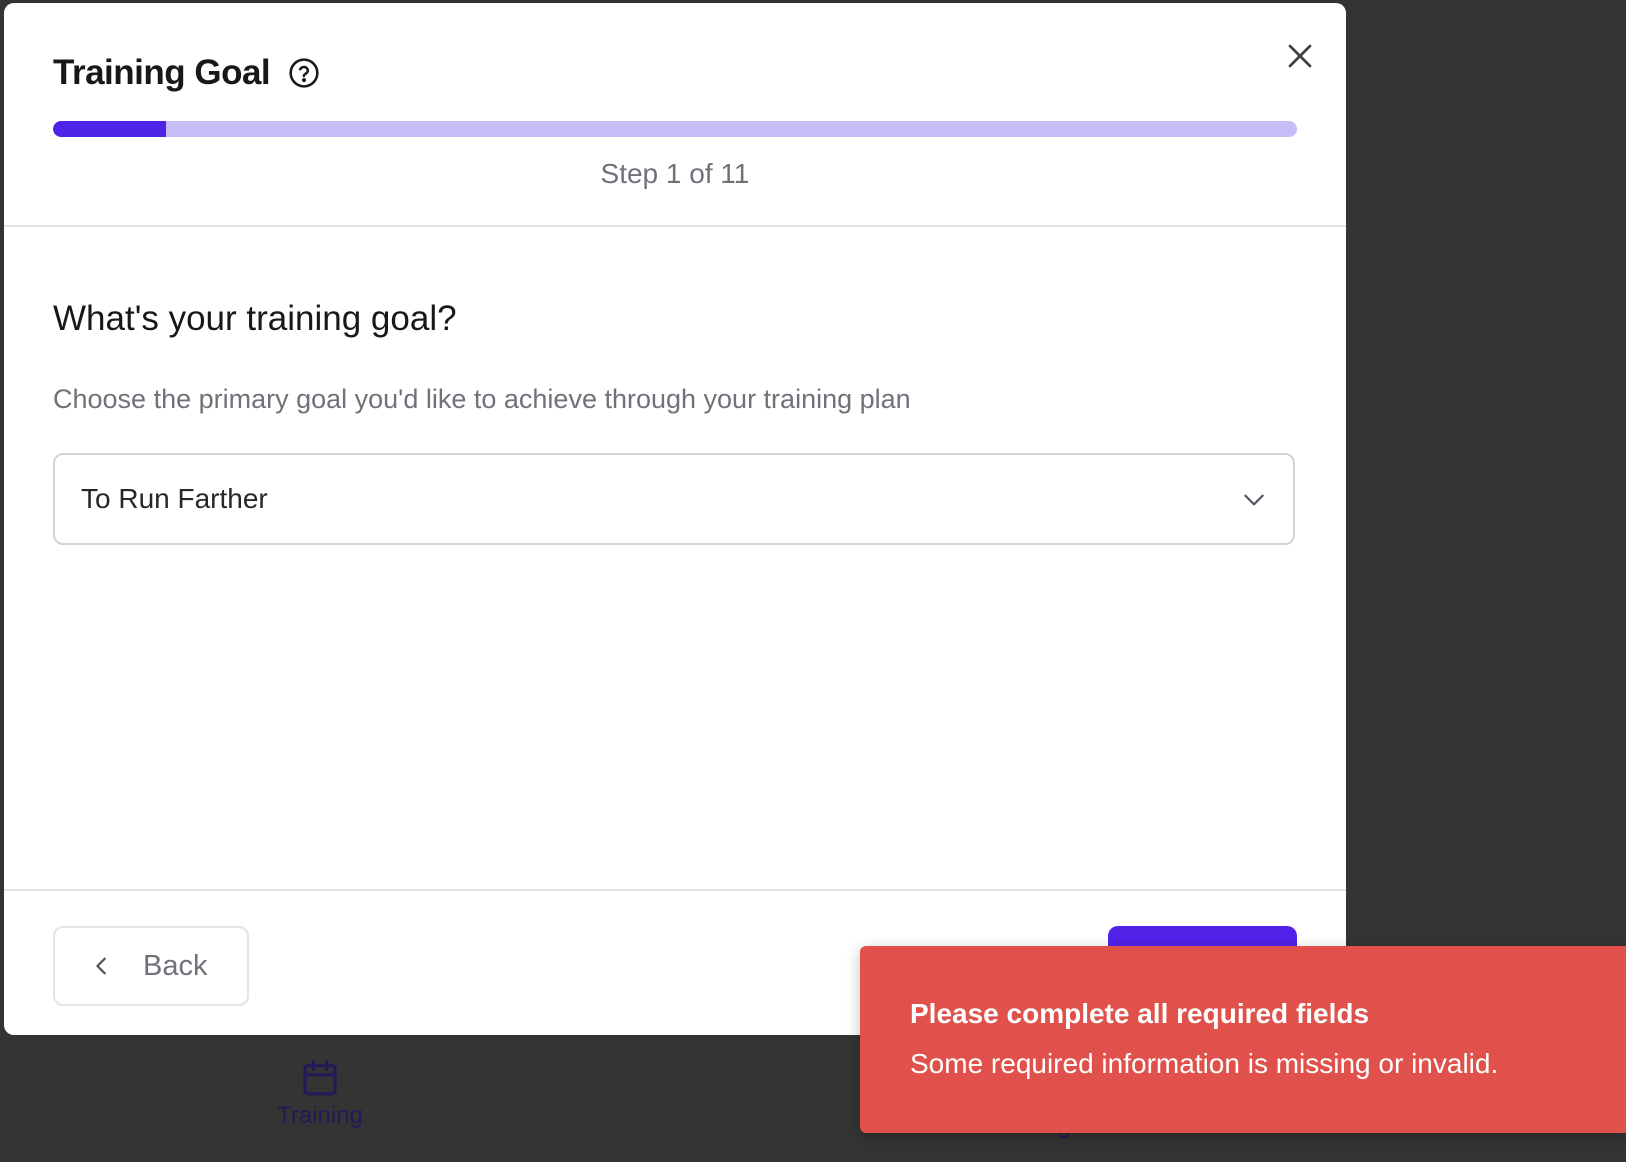 The height and width of the screenshot is (1162, 1626). What do you see at coordinates (255, 318) in the screenshot?
I see `question-heading: What's your training goal?` at bounding box center [255, 318].